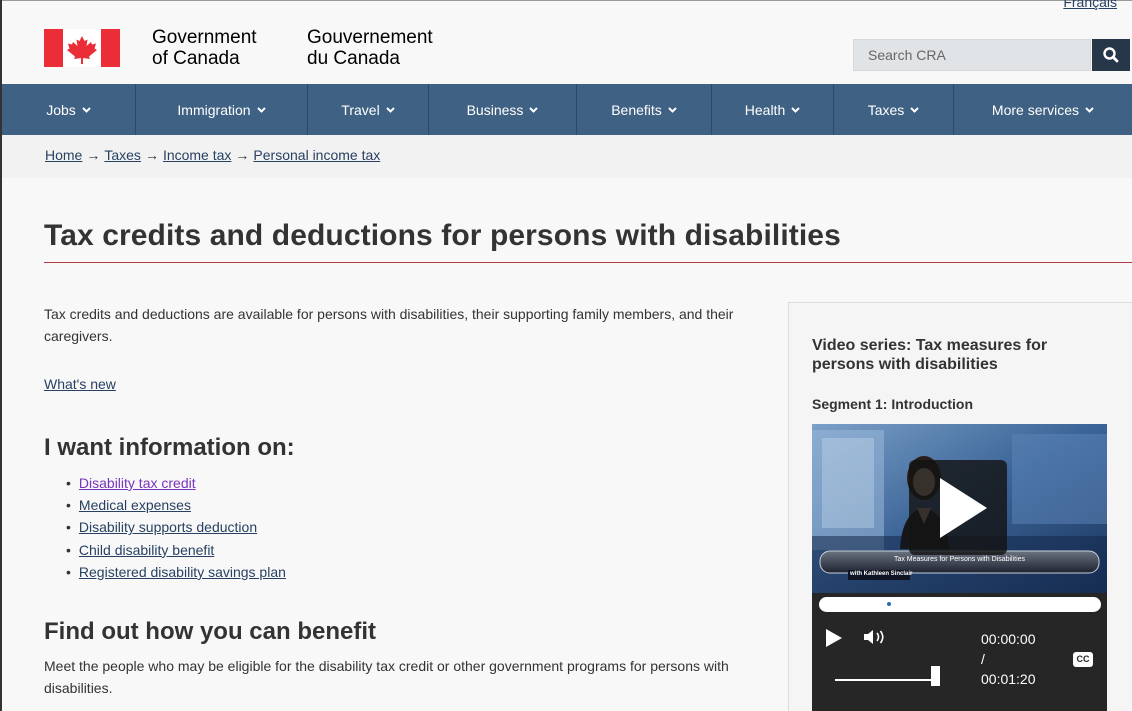 The image size is (1132, 711). I want to click on whats-new-link: What's new, so click(80, 384).